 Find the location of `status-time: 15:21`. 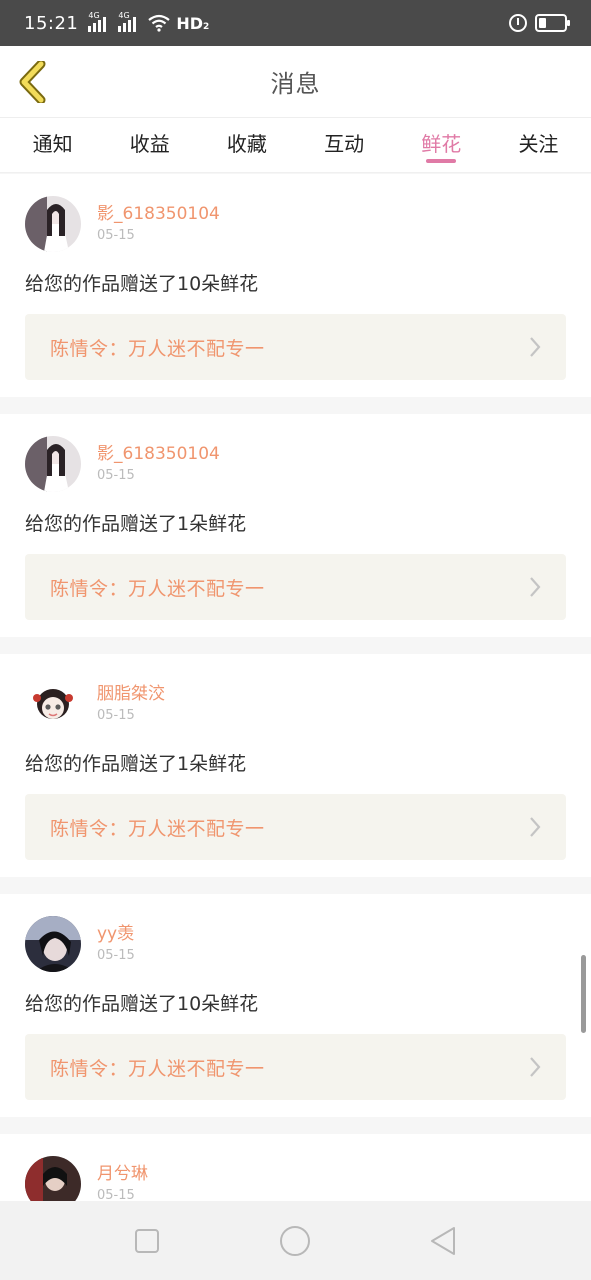

status-time: 15:21 is located at coordinates (51, 23).